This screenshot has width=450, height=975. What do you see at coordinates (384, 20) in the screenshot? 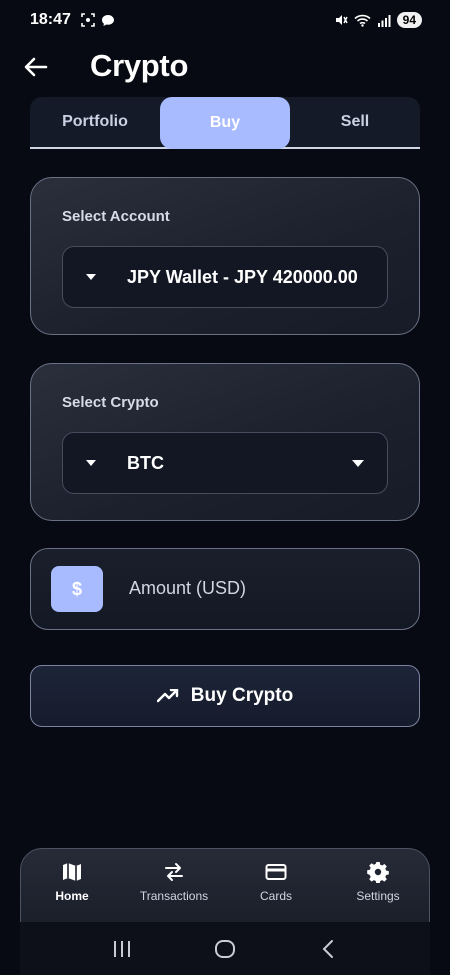
I see `signal-icon` at bounding box center [384, 20].